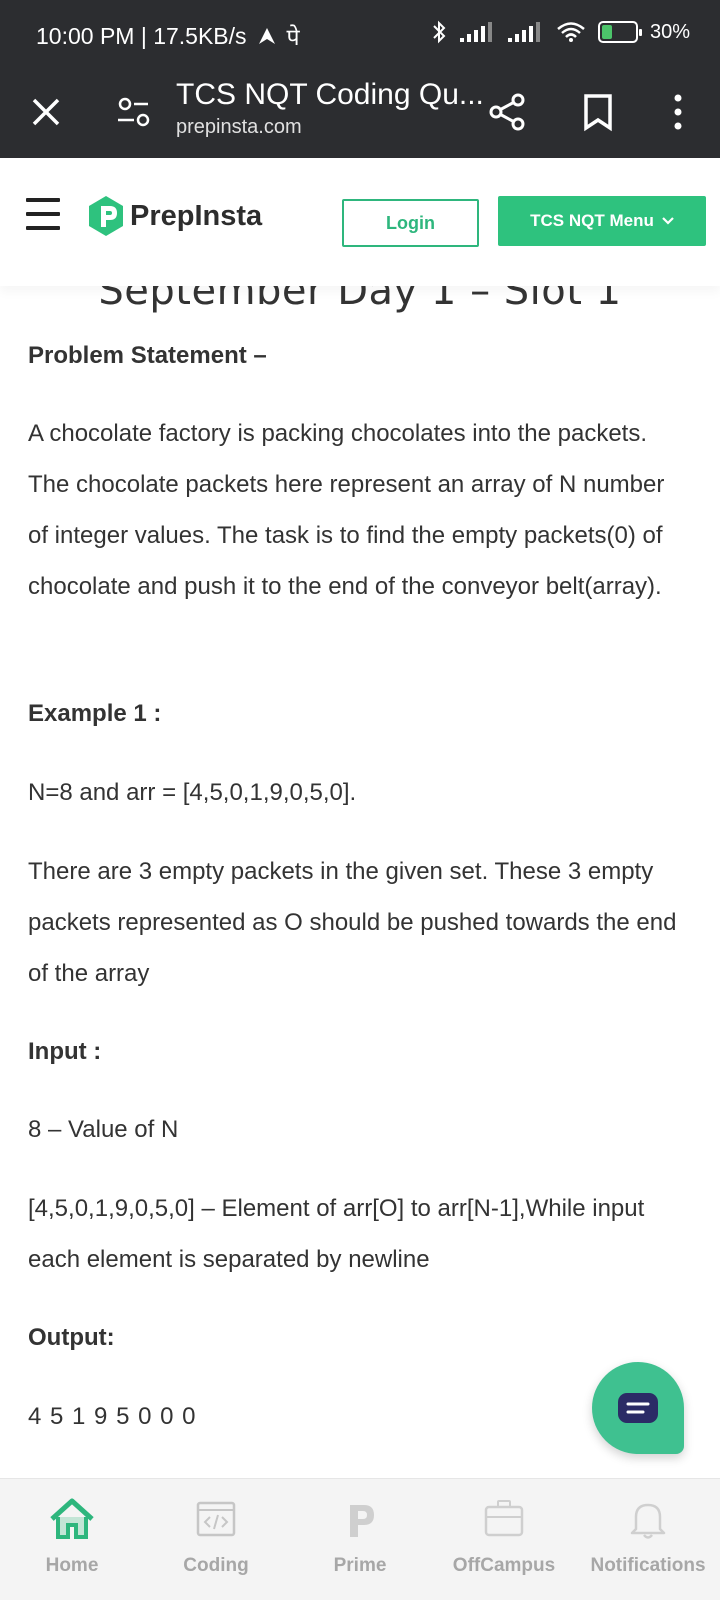 This screenshot has width=720, height=1600. Describe the element at coordinates (196, 215) in the screenshot. I see `logo-text: PrepInsta` at that location.